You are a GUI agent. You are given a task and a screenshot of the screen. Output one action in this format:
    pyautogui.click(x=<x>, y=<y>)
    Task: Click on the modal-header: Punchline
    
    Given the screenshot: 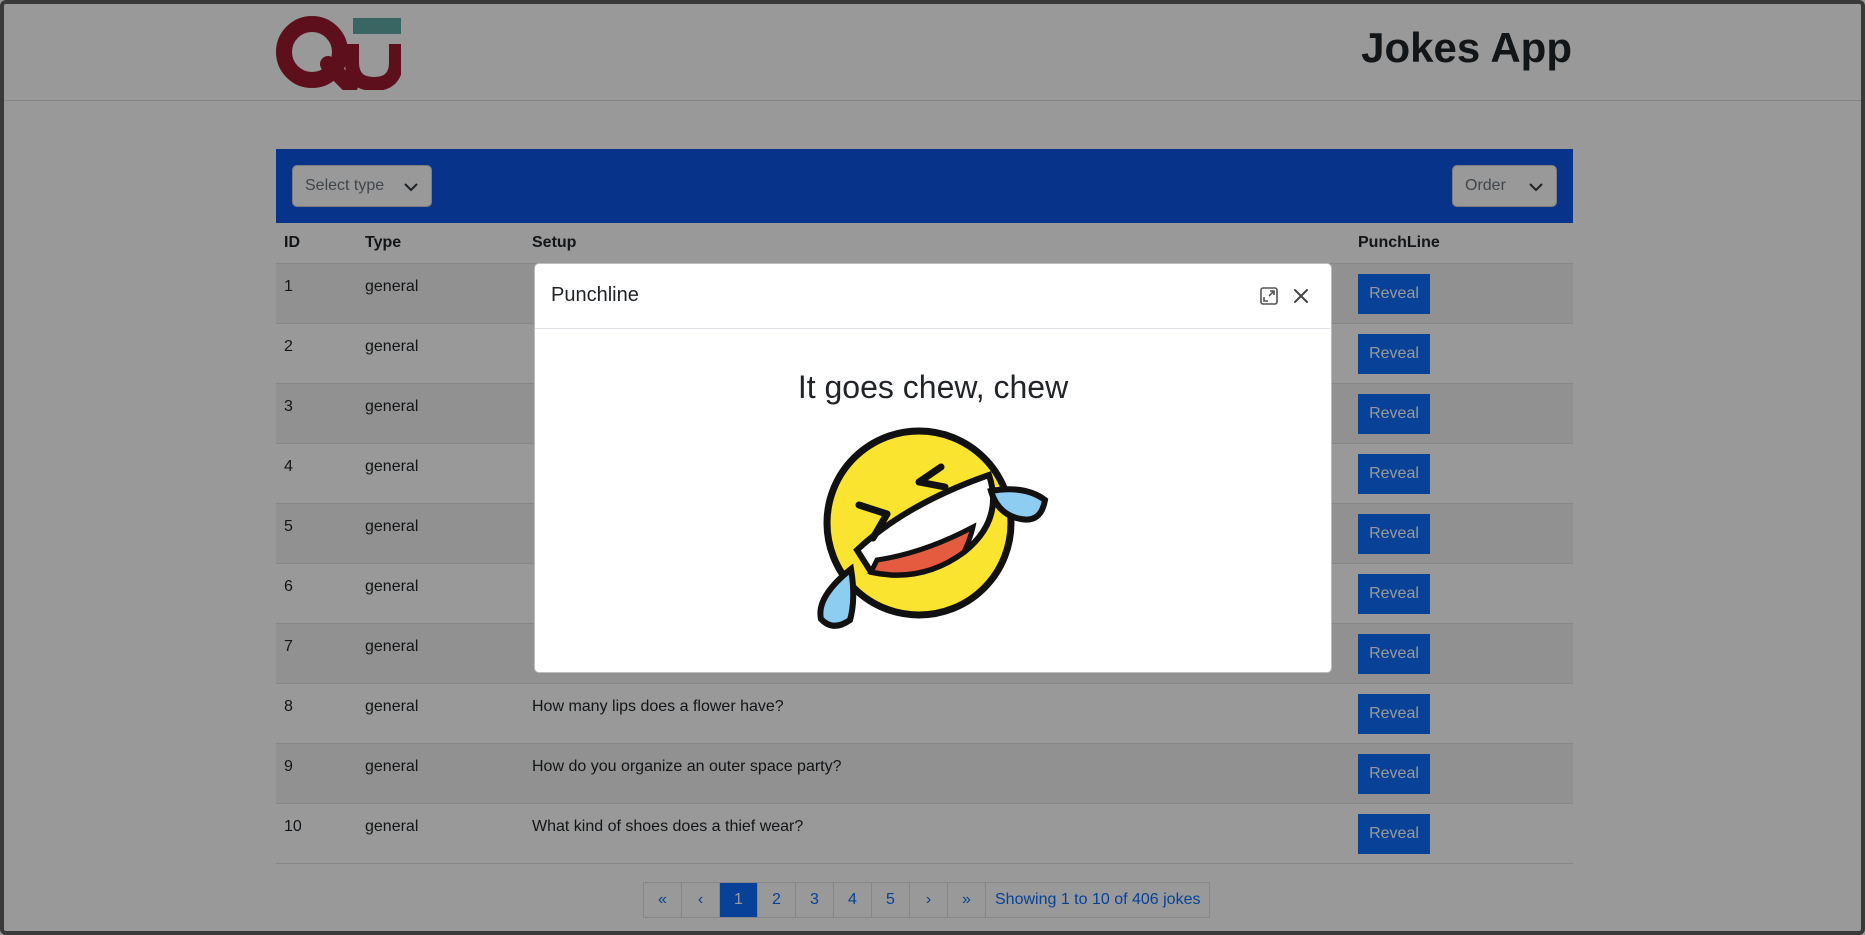 What is the action you would take?
    pyautogui.click(x=933, y=296)
    